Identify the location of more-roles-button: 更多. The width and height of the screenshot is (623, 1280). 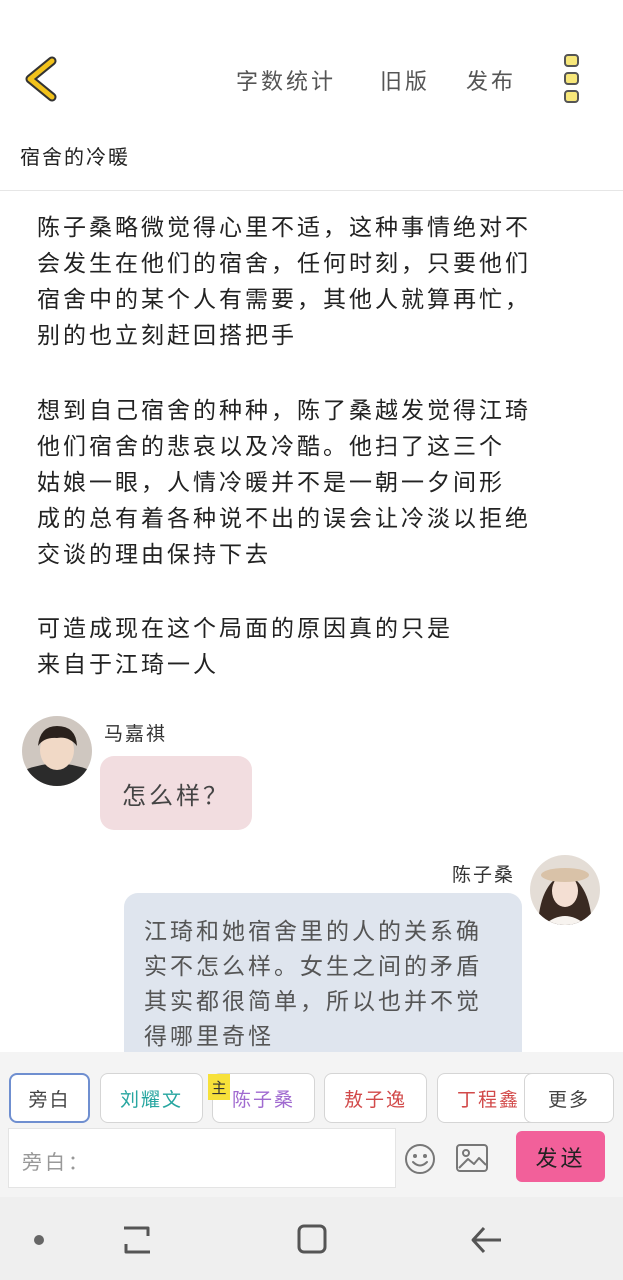
(569, 1098).